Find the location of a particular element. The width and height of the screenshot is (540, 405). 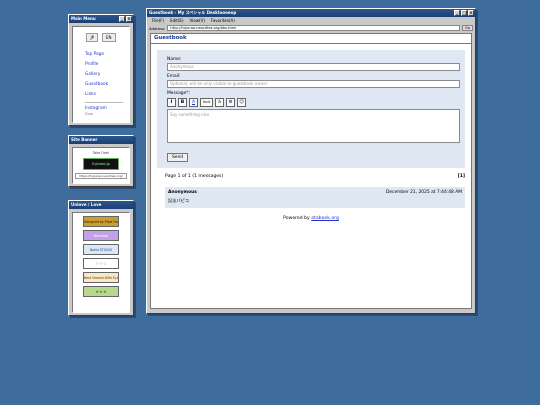

lang-jp-button: JP is located at coordinates (92, 37).